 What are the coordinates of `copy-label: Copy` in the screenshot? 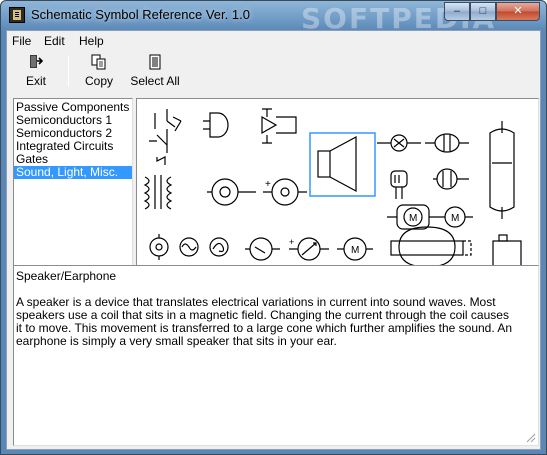 It's located at (98, 81).